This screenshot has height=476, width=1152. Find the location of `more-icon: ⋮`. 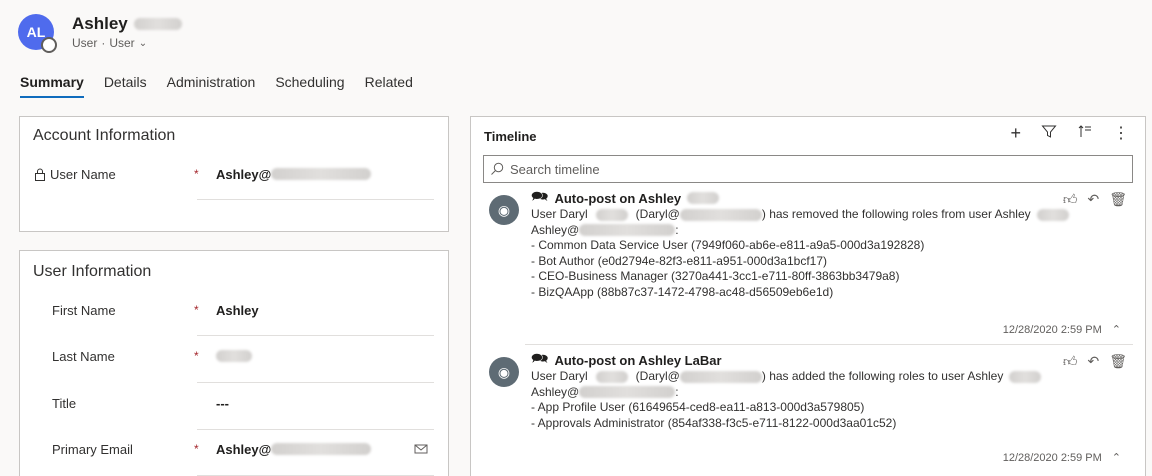

more-icon: ⋮ is located at coordinates (1121, 133).